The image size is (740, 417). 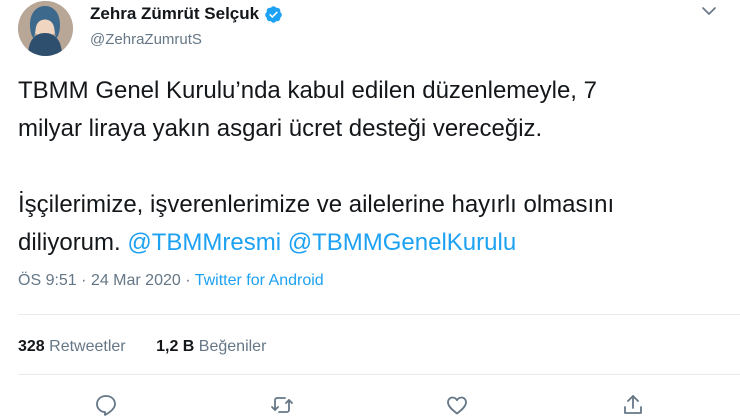 What do you see at coordinates (31, 346) in the screenshot?
I see `retweets-count: 328` at bounding box center [31, 346].